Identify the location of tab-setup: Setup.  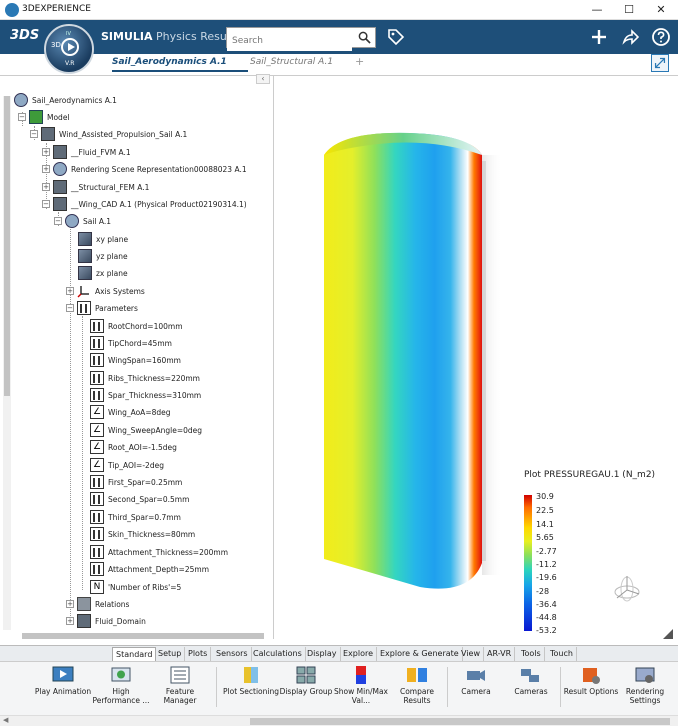
(170, 654).